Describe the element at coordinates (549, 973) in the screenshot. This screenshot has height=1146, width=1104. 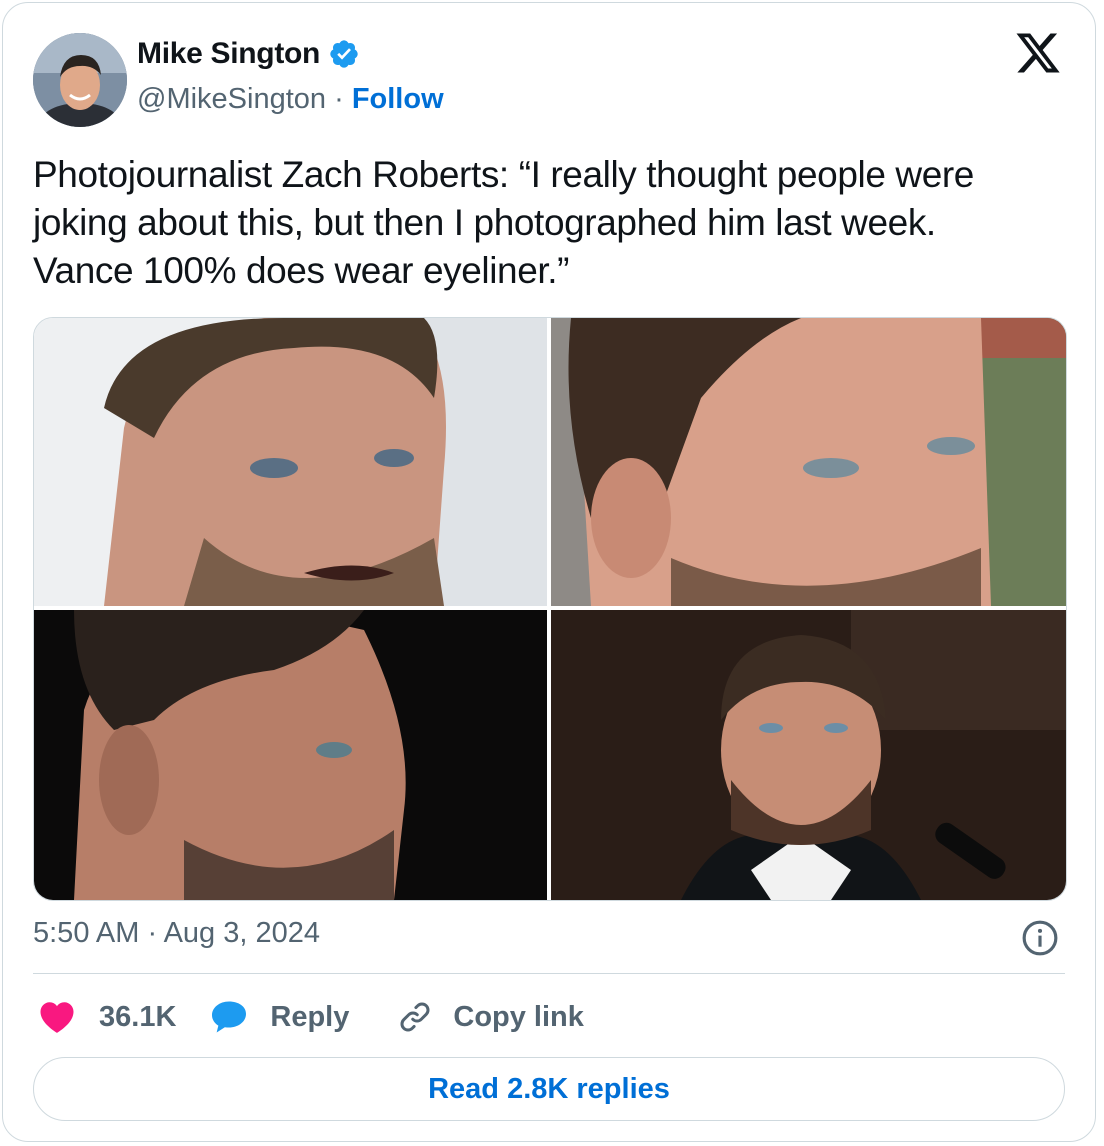
I see `divider` at that location.